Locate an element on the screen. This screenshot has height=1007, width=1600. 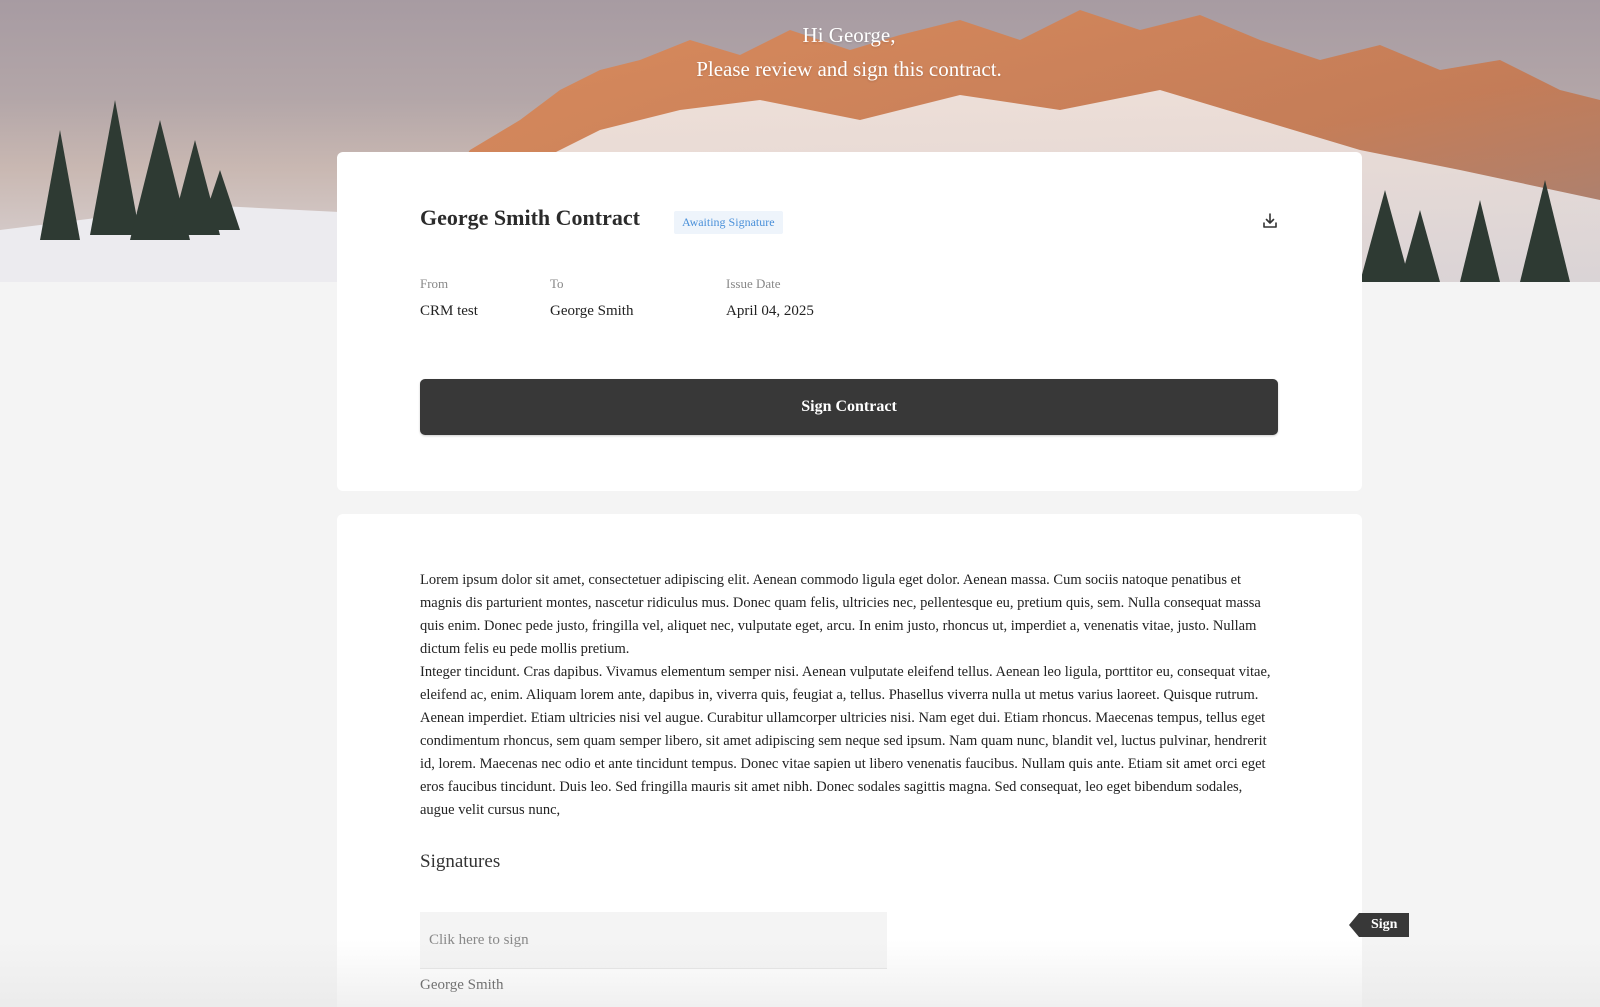
greeting-line-2: Please review and sign this contract. is located at coordinates (849, 69).